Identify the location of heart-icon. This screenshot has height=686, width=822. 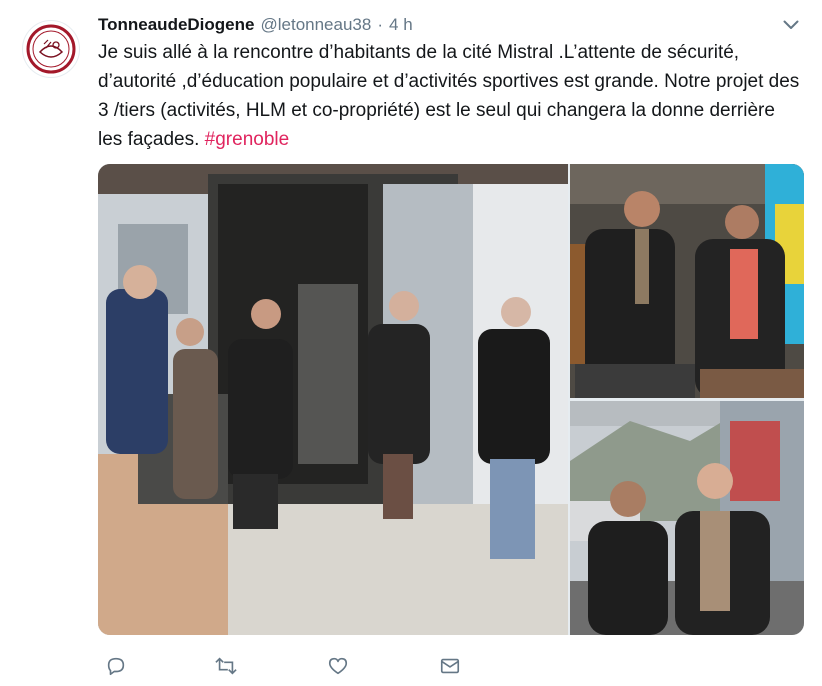
(338, 666).